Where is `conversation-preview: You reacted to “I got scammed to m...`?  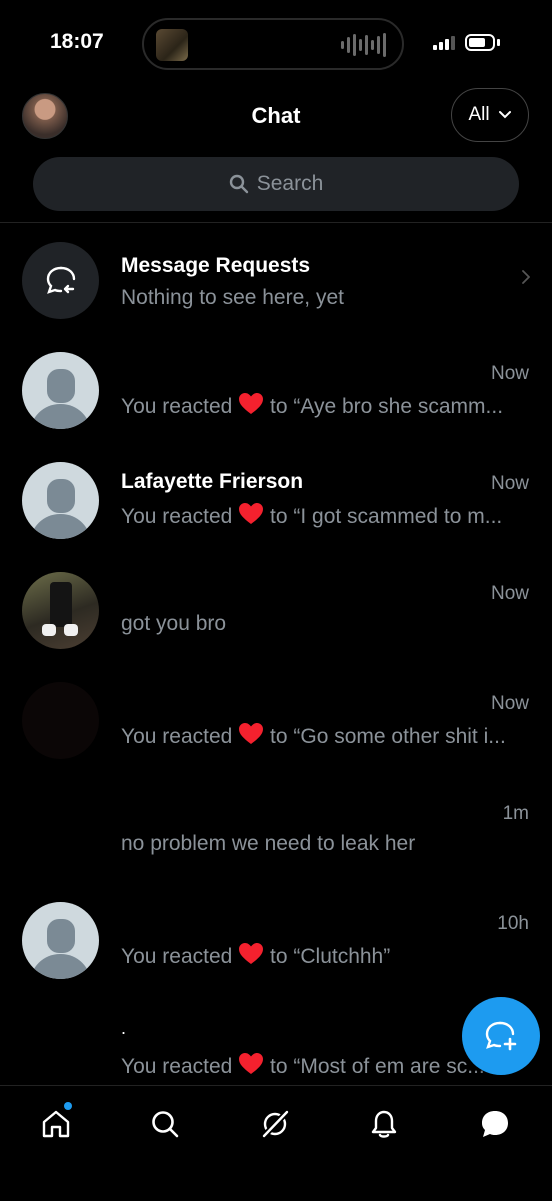 conversation-preview: You reacted to “I got scammed to m... is located at coordinates (311, 515).